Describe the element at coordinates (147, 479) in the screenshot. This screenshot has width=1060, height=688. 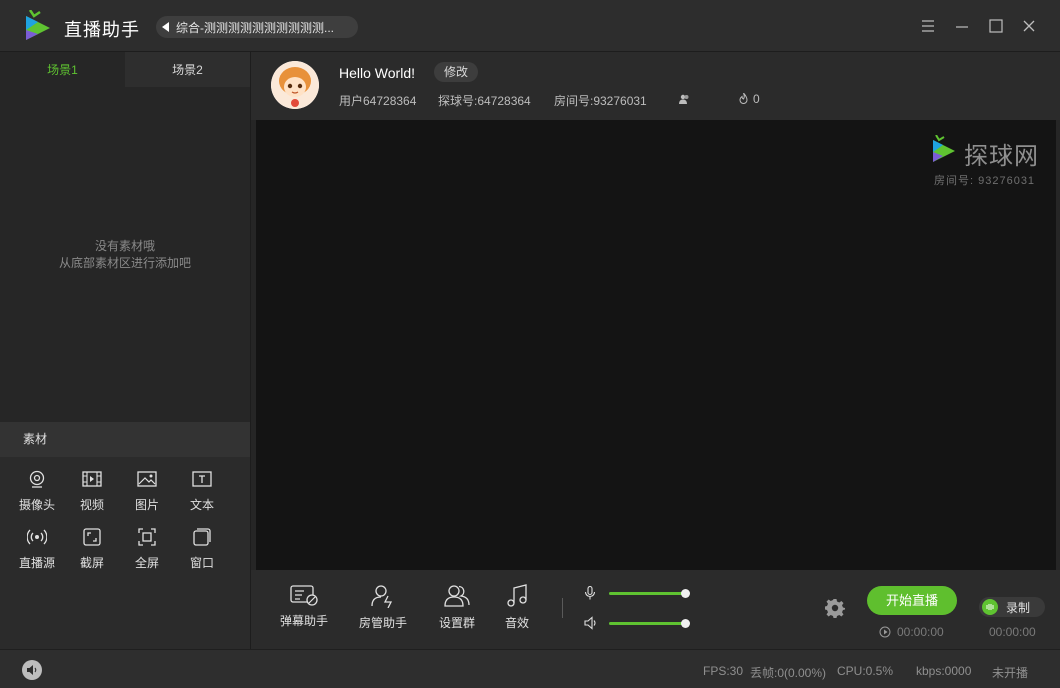
I see `image-icon` at that location.